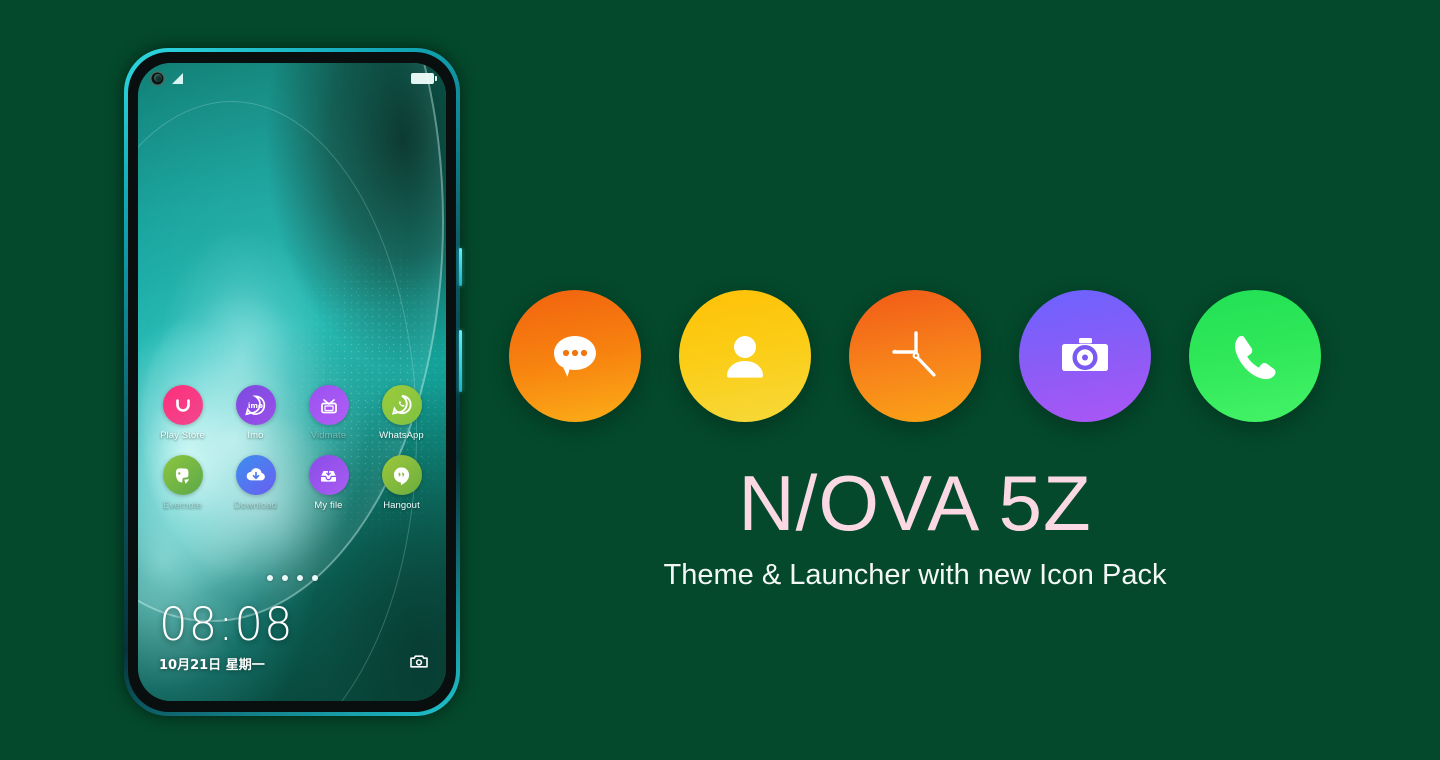 Image resolution: width=1440 pixels, height=760 pixels. I want to click on svg-text: imo, so click(255, 405).